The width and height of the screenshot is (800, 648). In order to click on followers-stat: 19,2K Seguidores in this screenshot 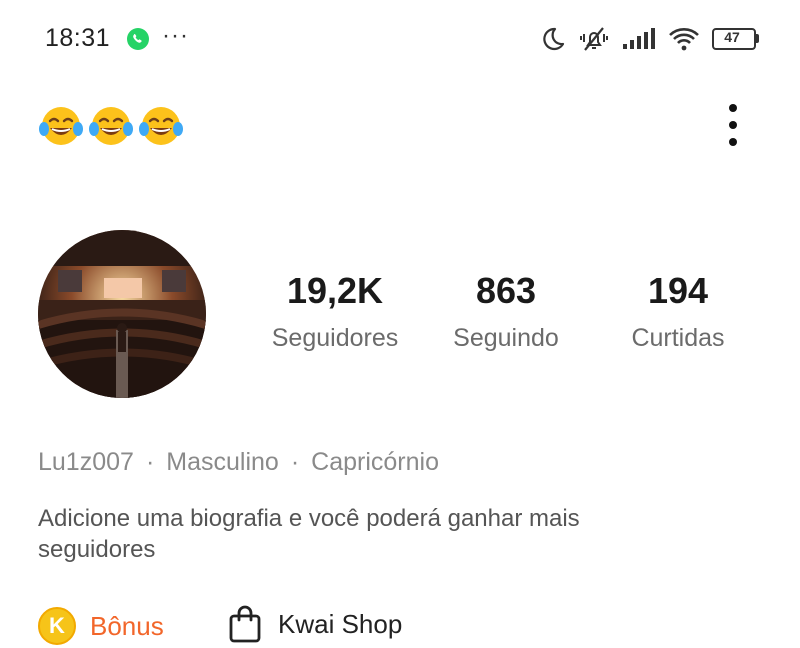, I will do `click(335, 312)`.